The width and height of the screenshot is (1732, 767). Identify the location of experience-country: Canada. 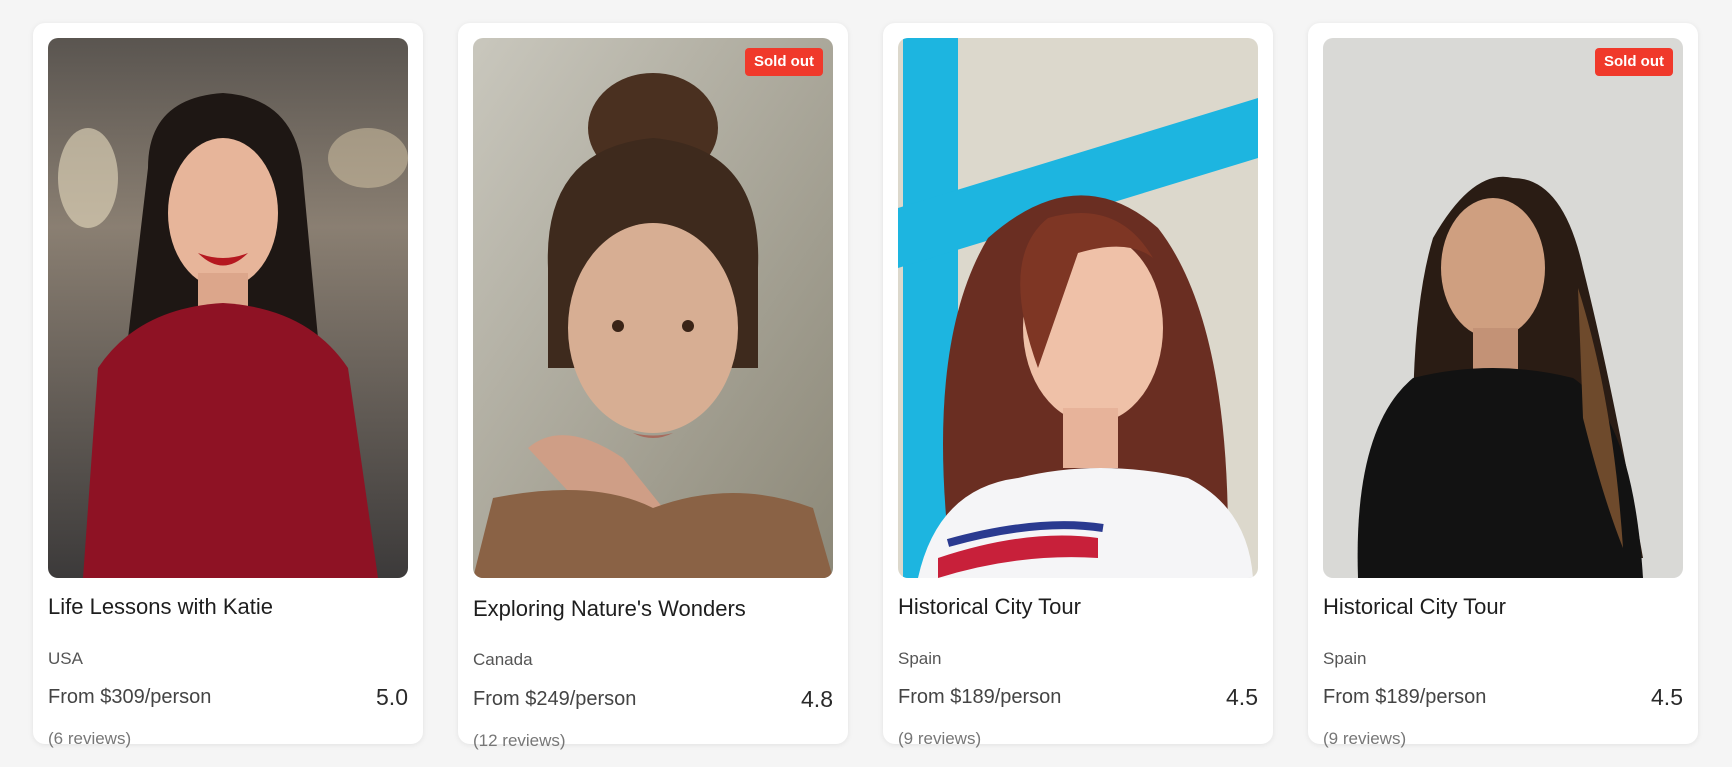
(503, 659).